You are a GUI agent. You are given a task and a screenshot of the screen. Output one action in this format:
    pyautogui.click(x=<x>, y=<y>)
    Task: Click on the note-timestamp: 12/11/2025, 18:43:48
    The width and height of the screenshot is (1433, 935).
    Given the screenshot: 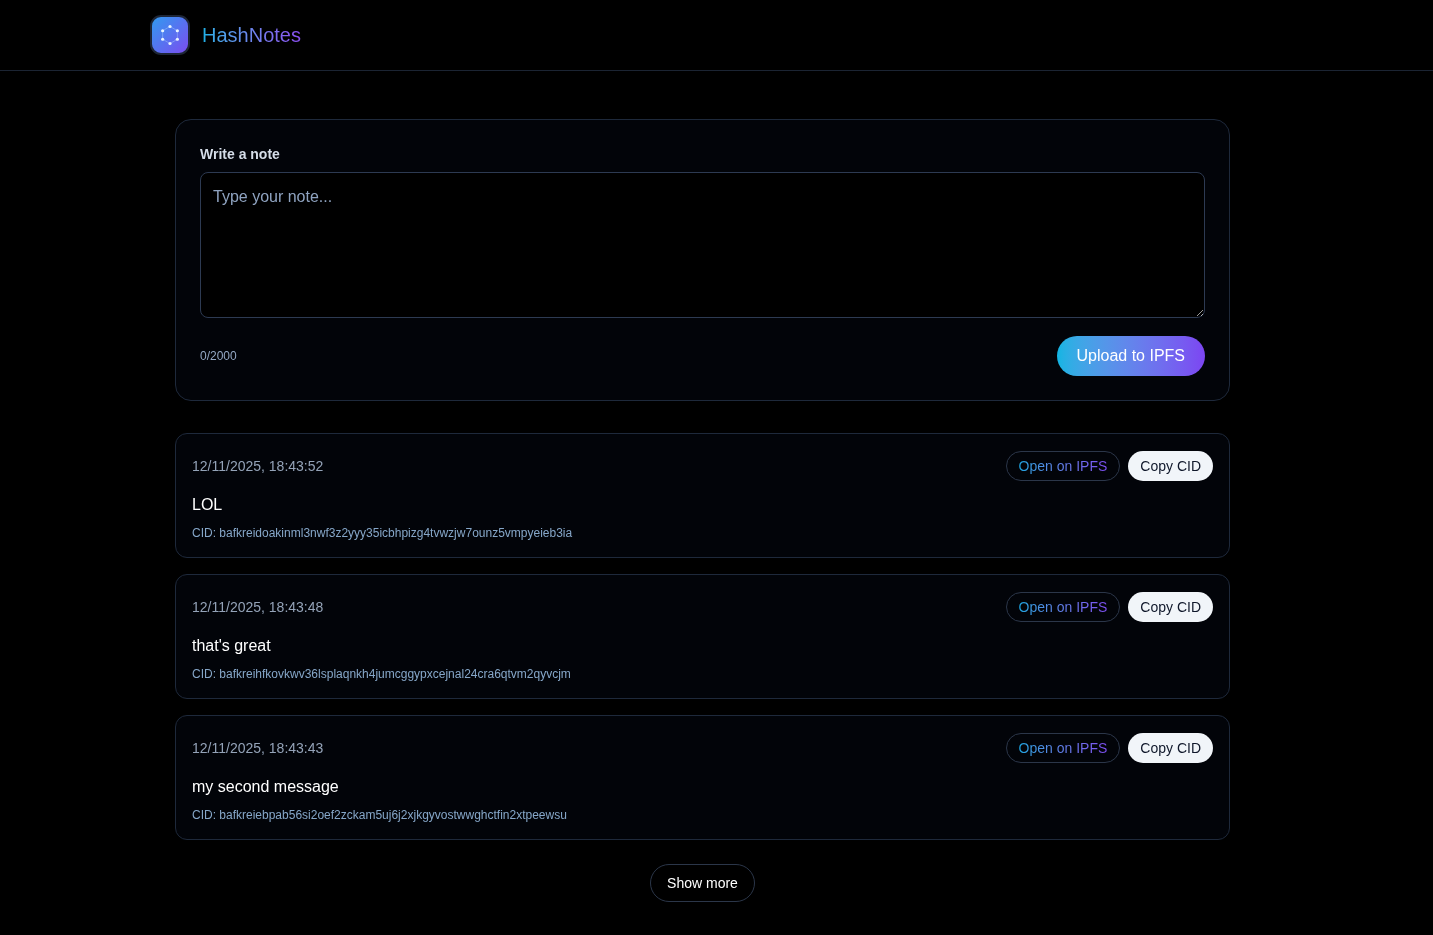 What is the action you would take?
    pyautogui.click(x=258, y=607)
    